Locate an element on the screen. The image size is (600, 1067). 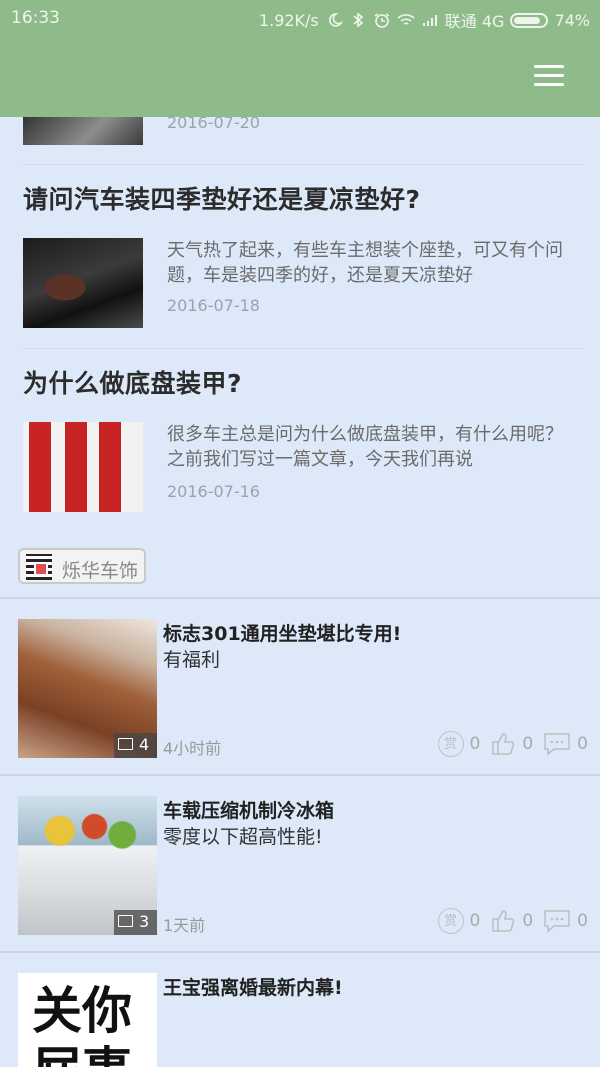
post-subtitle: 零度以下超高性能! is located at coordinates (243, 837).